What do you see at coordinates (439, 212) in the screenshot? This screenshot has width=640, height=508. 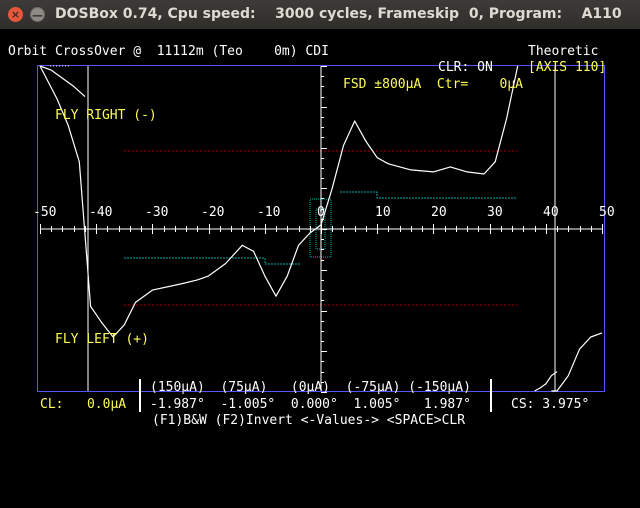 I see `tick-label: 20` at bounding box center [439, 212].